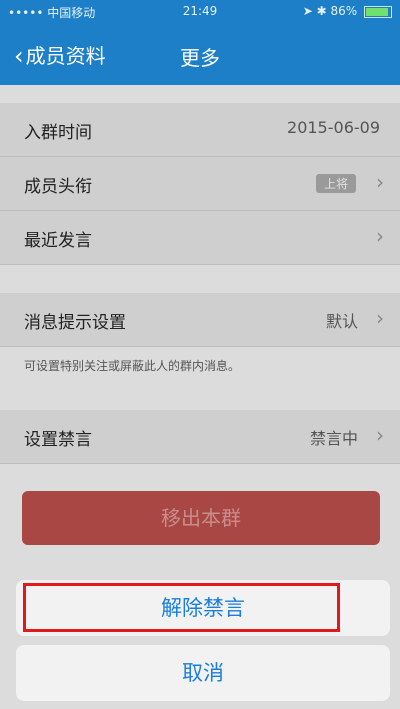 This screenshot has width=400, height=709. I want to click on cancel-button: 取消, so click(203, 673).